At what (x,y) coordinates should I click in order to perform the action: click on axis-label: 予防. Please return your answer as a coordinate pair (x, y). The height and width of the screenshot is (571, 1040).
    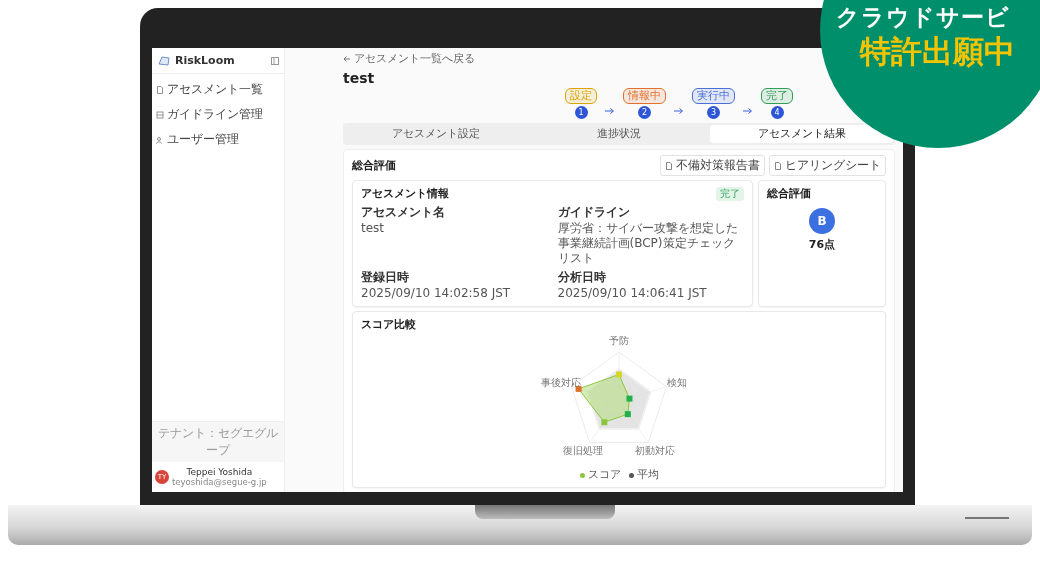
    Looking at the image, I should click on (619, 340).